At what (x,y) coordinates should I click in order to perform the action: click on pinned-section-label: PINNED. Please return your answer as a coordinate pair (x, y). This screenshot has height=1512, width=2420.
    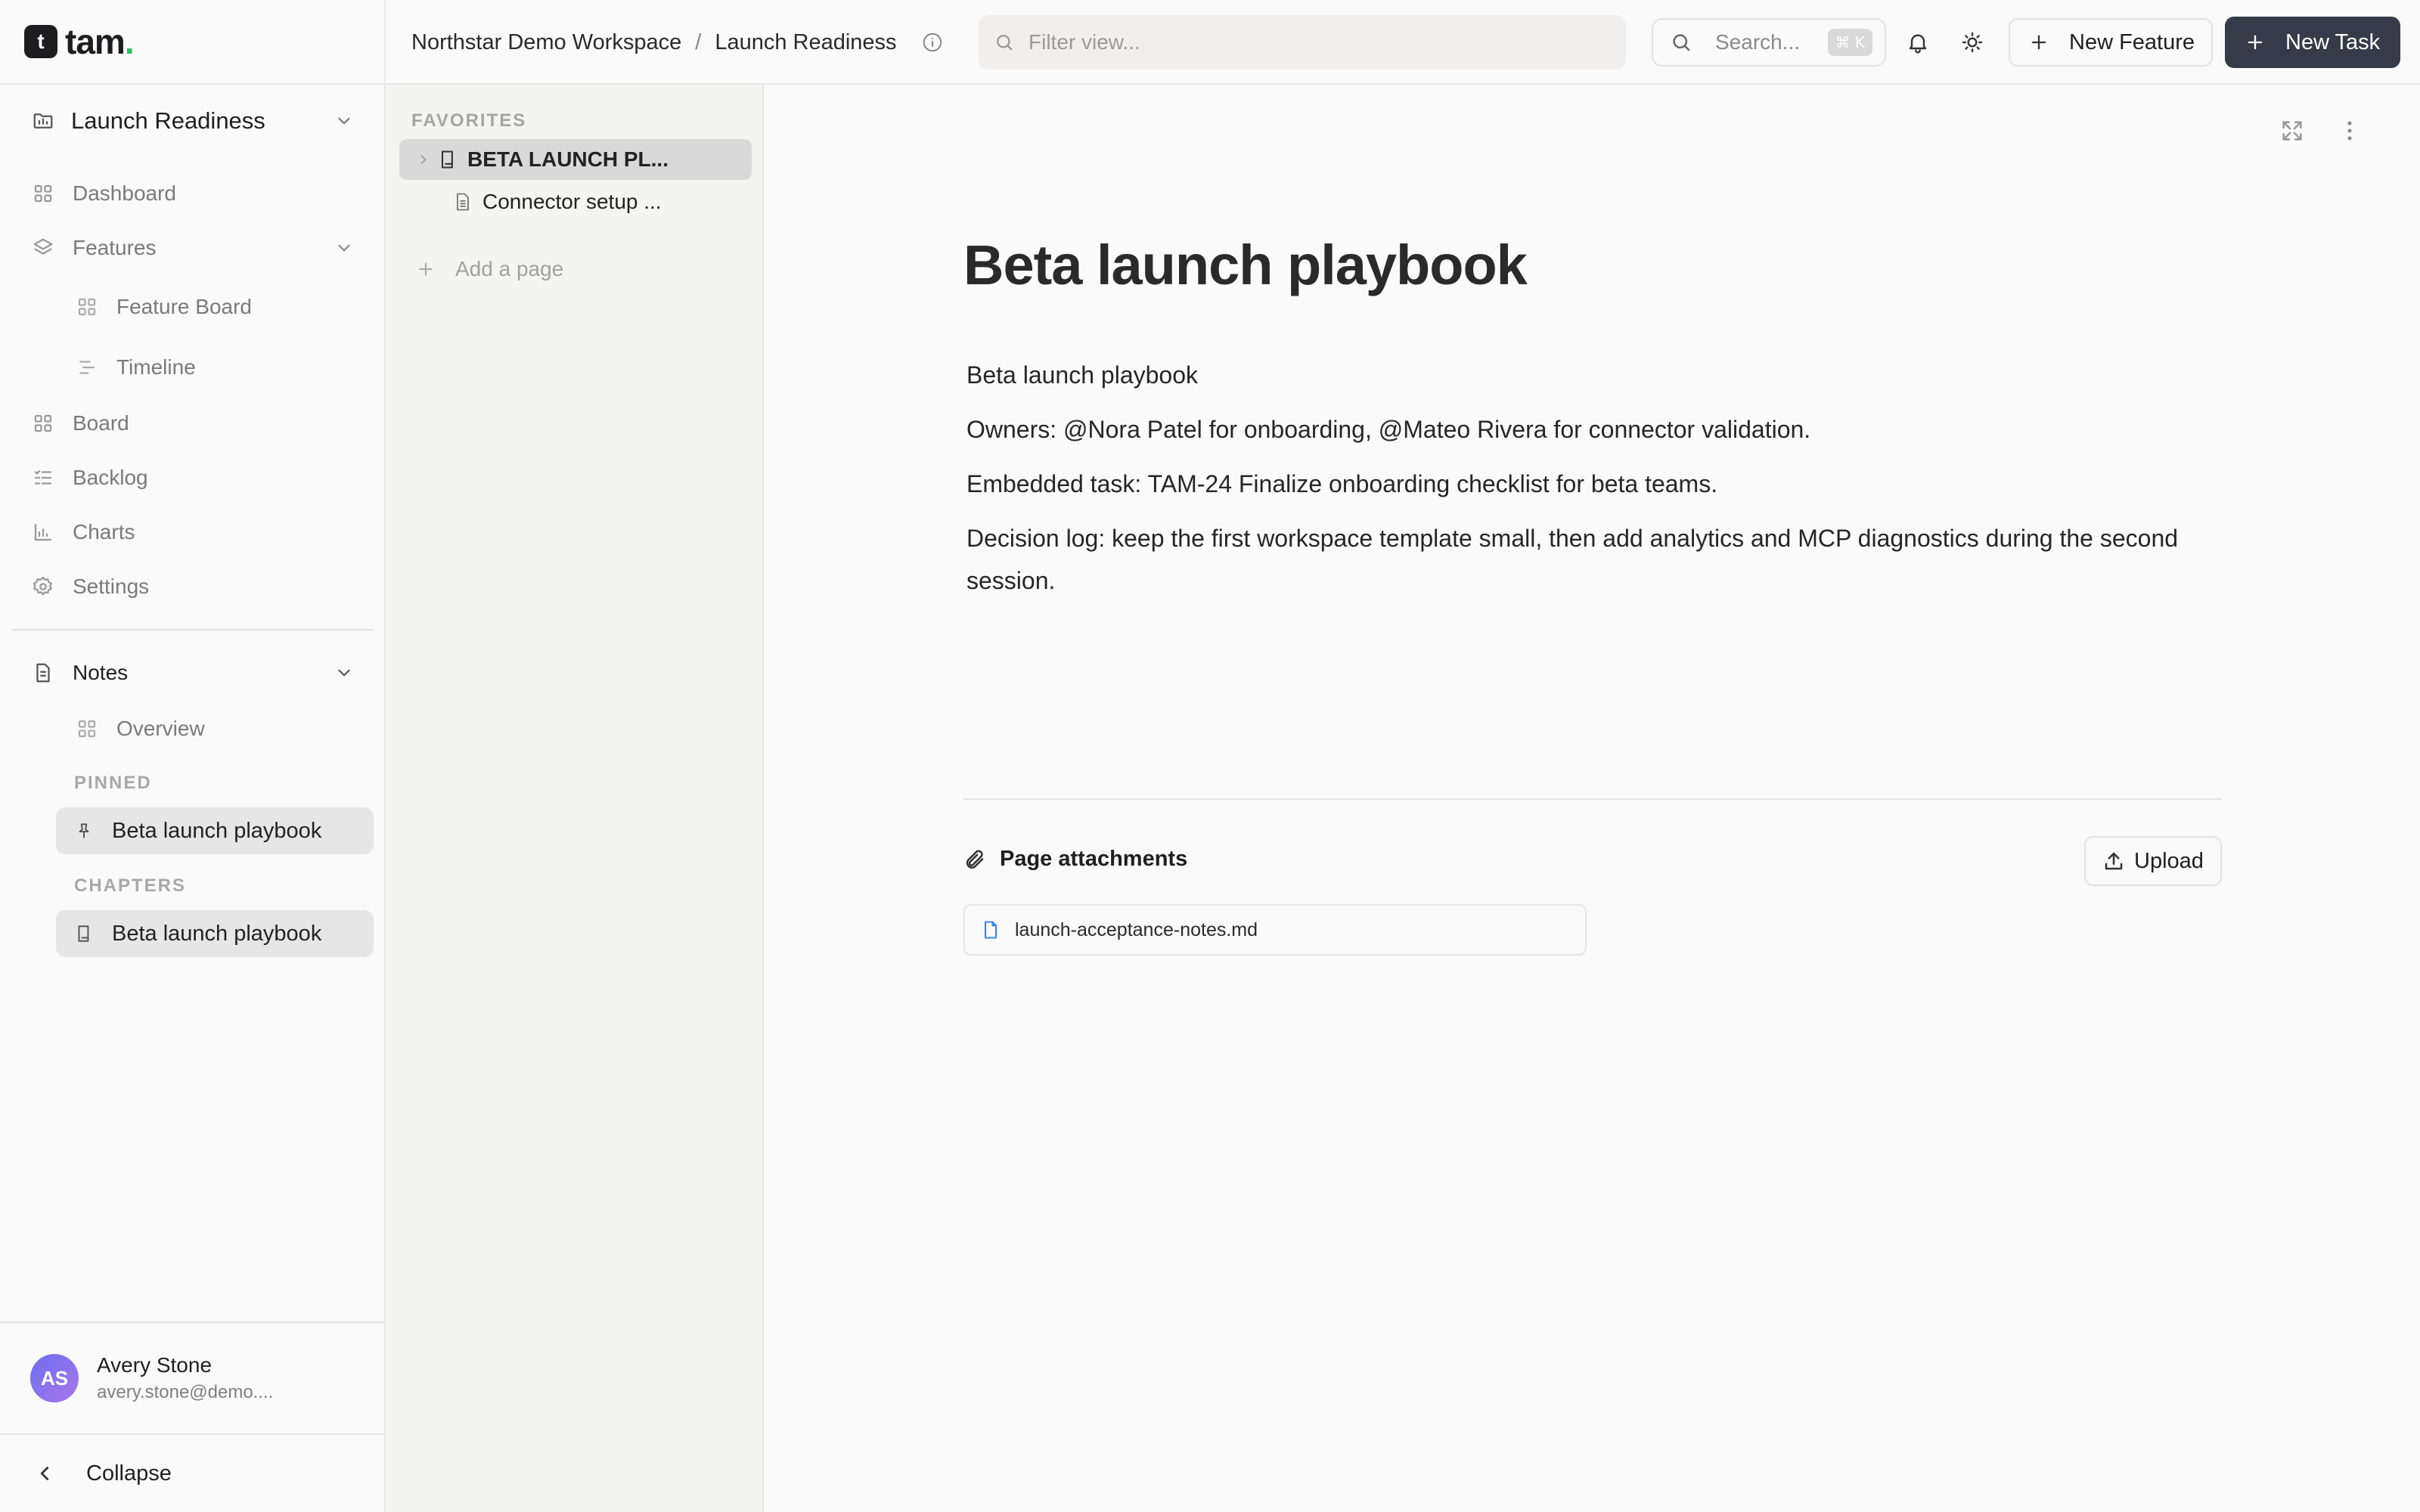
    Looking at the image, I should click on (113, 783).